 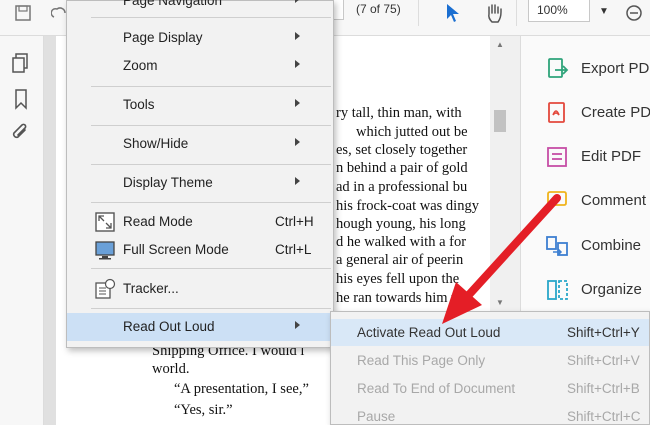 What do you see at coordinates (176, 249) in the screenshot?
I see `menu-item-label: Full Screen Mode` at bounding box center [176, 249].